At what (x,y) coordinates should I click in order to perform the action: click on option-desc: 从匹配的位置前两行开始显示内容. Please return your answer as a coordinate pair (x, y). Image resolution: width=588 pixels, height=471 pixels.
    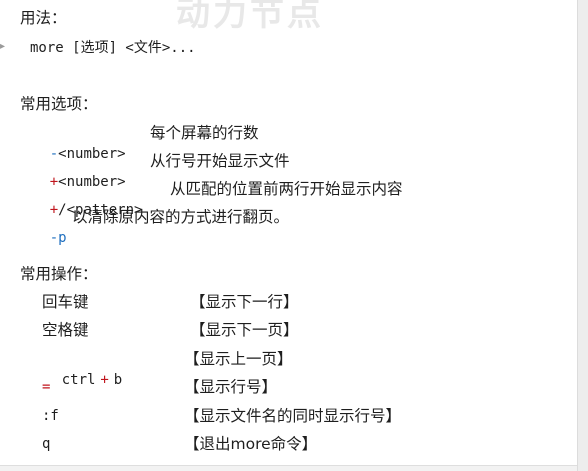
    Looking at the image, I should click on (286, 189).